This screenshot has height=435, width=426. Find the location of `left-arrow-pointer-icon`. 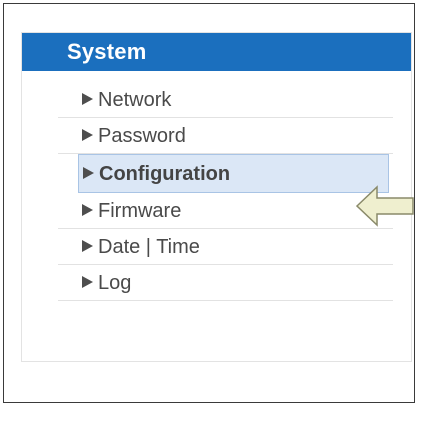

left-arrow-pointer-icon is located at coordinates (385, 206).